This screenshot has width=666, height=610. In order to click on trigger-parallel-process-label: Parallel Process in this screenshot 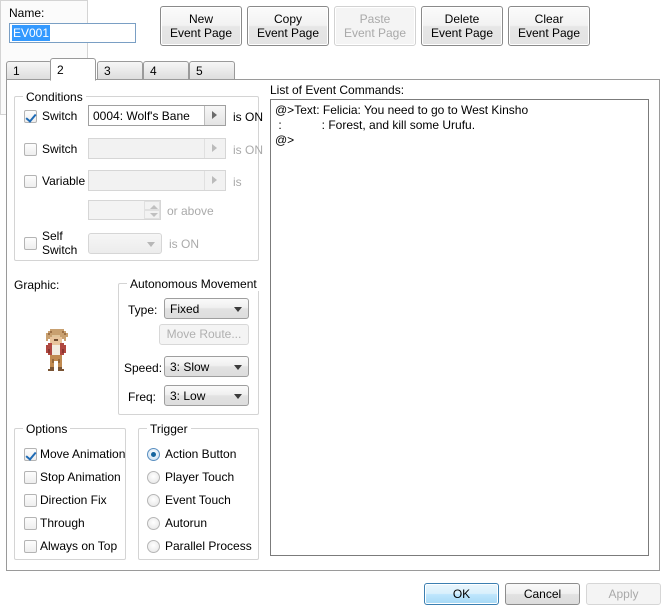, I will do `click(208, 546)`.